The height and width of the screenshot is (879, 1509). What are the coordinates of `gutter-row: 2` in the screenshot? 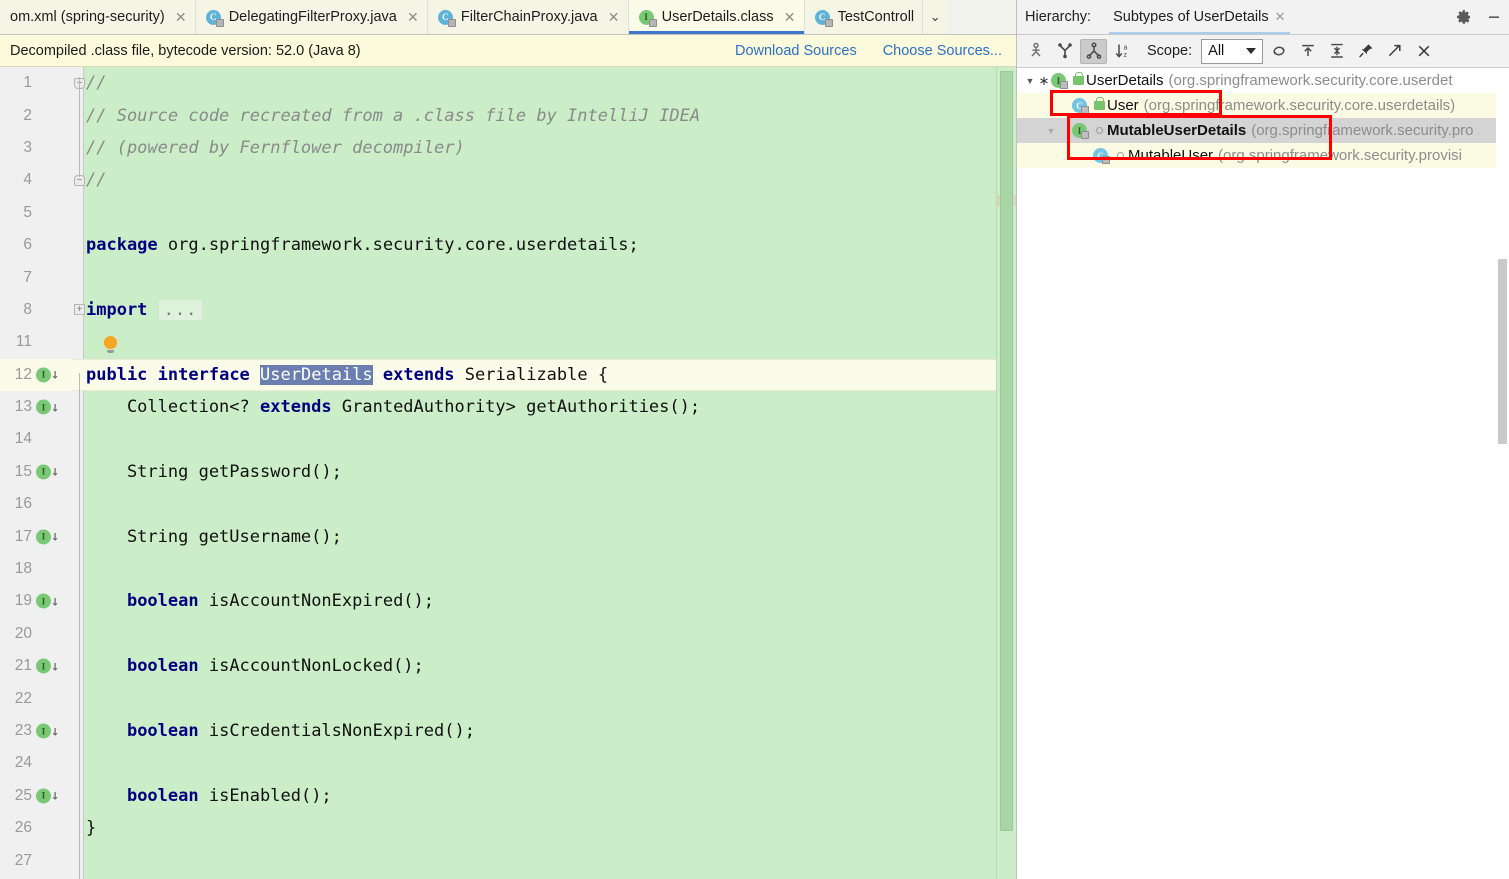 It's located at (36, 115).